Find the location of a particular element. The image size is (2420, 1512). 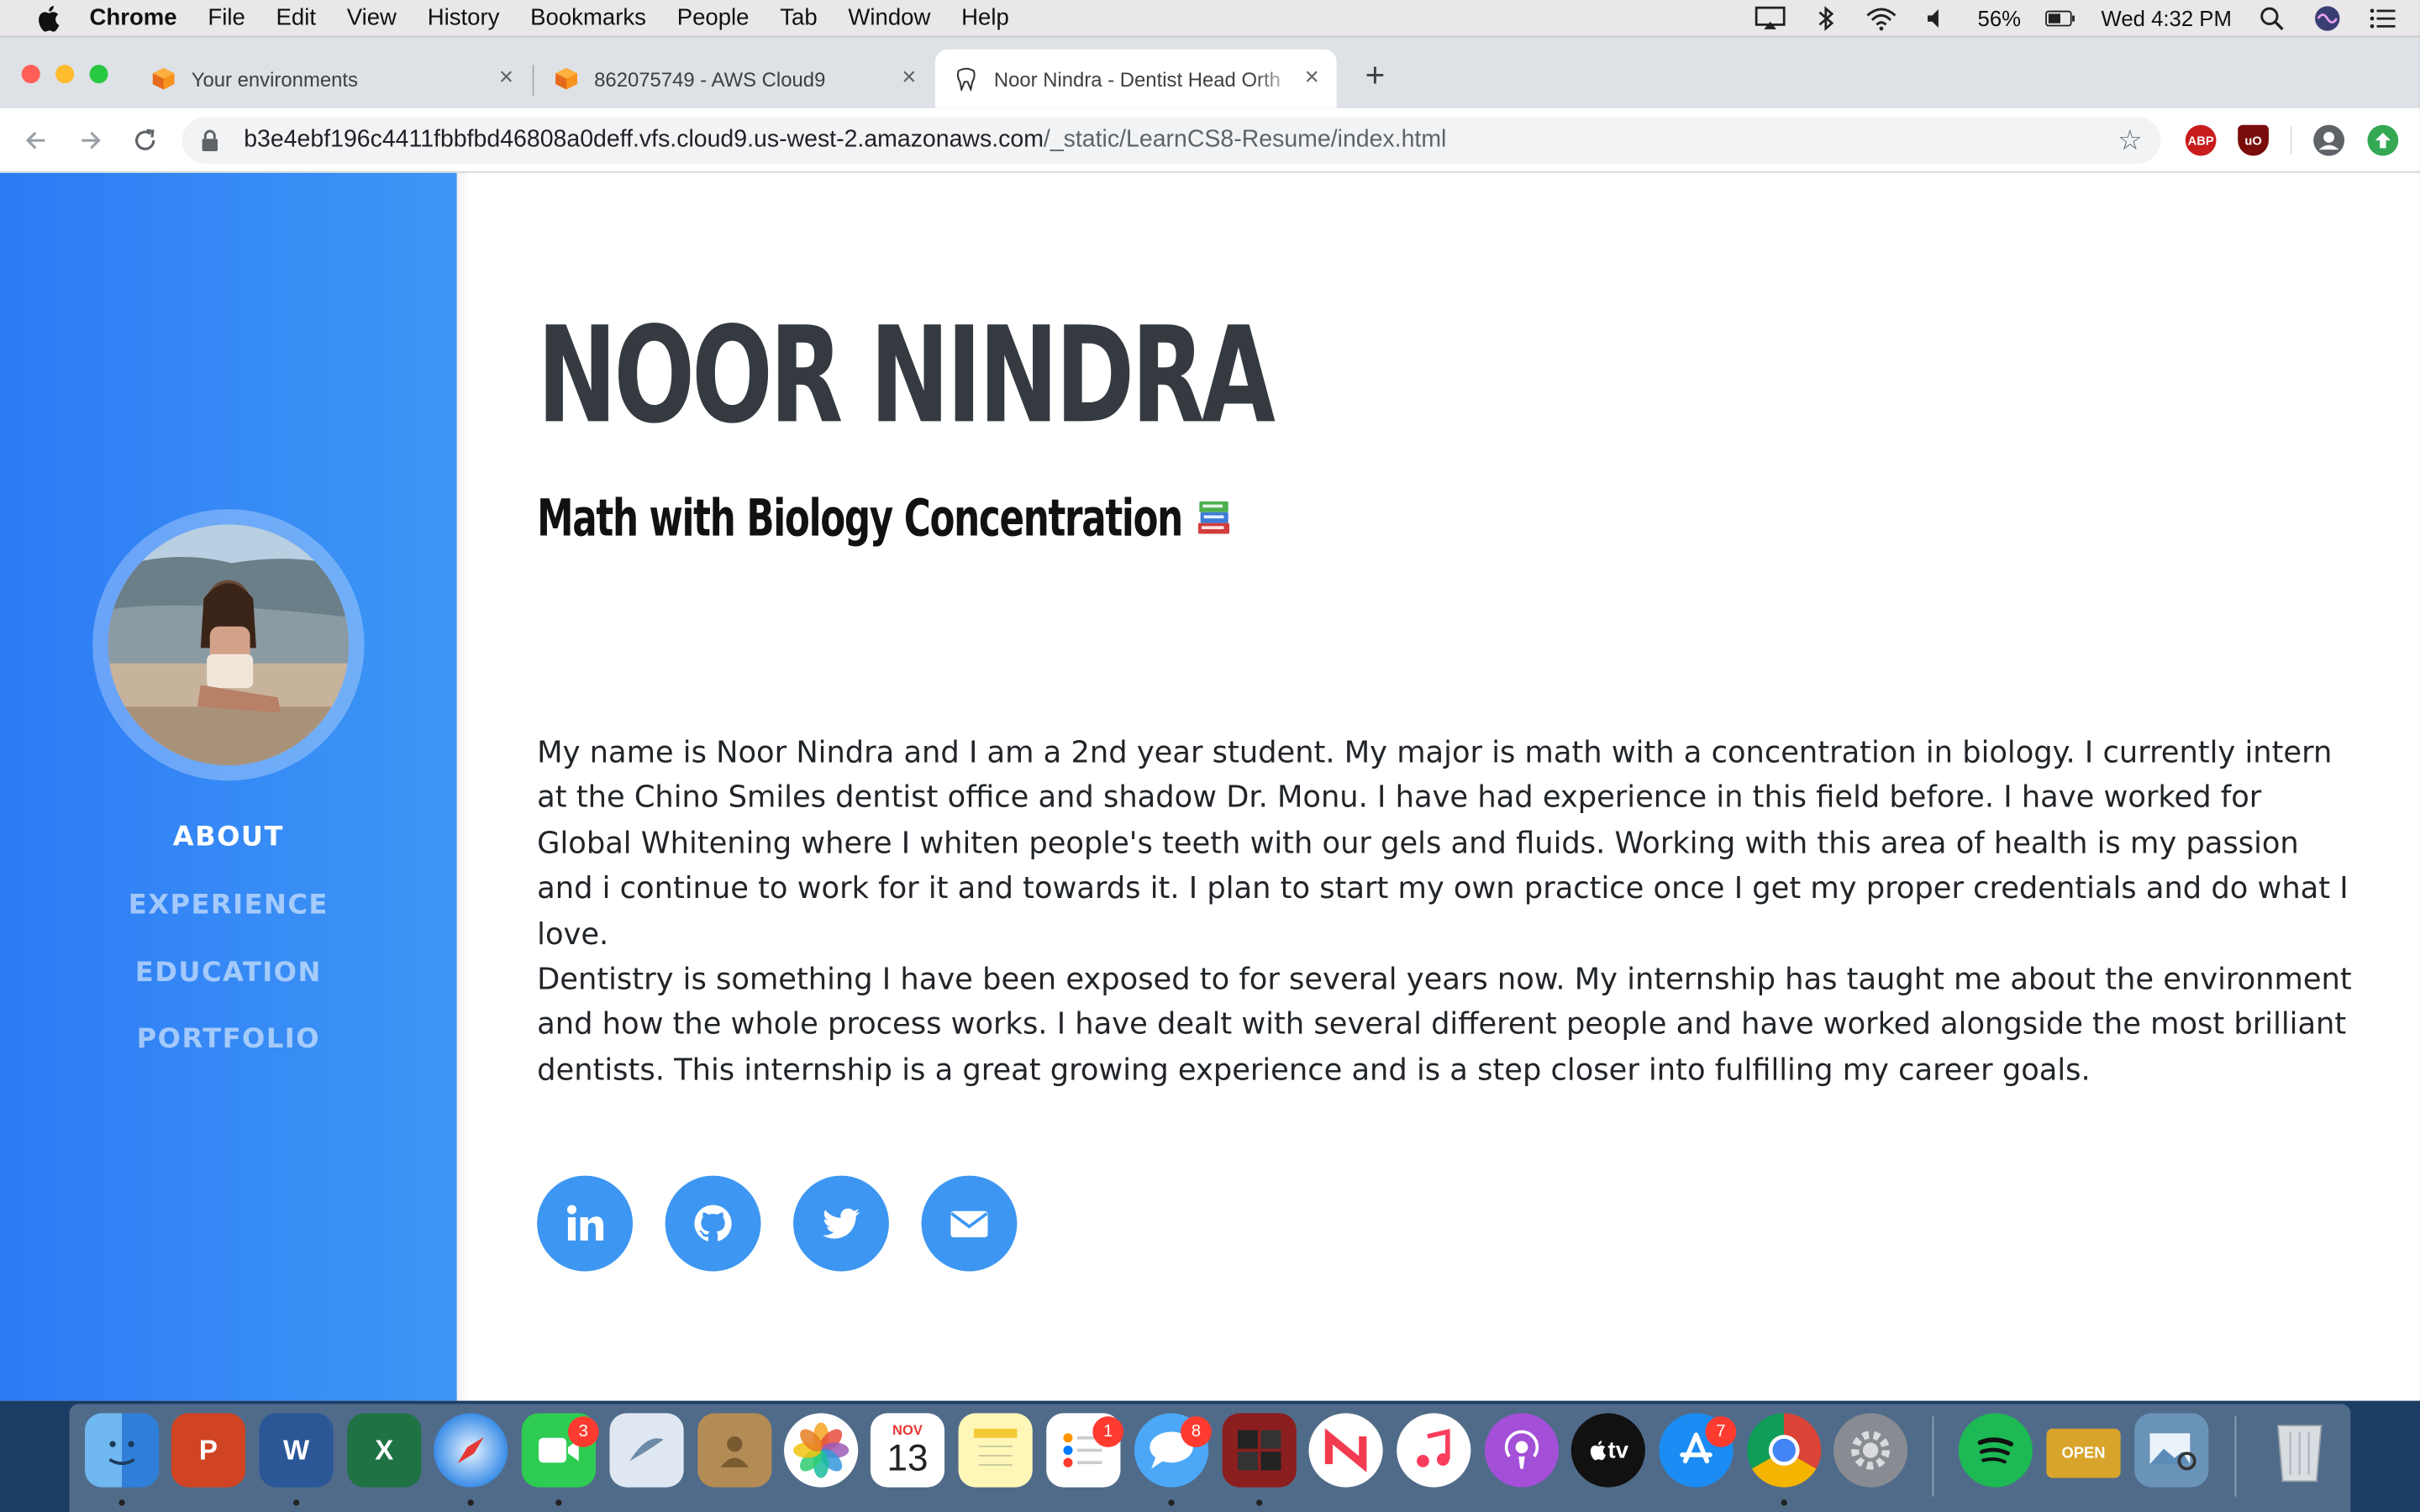

apple-tv-icon: tv is located at coordinates (1607, 1450).